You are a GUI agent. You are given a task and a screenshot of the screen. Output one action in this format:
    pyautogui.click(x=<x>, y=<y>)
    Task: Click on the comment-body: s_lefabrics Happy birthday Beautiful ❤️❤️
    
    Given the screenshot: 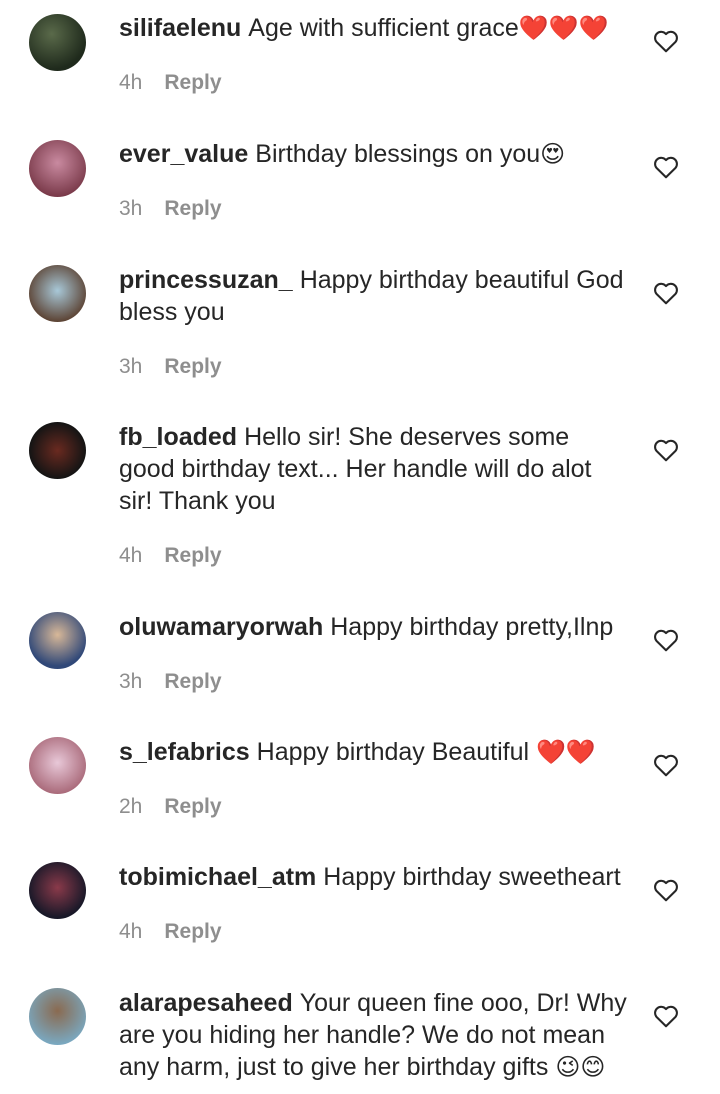 What is the action you would take?
    pyautogui.click(x=375, y=752)
    